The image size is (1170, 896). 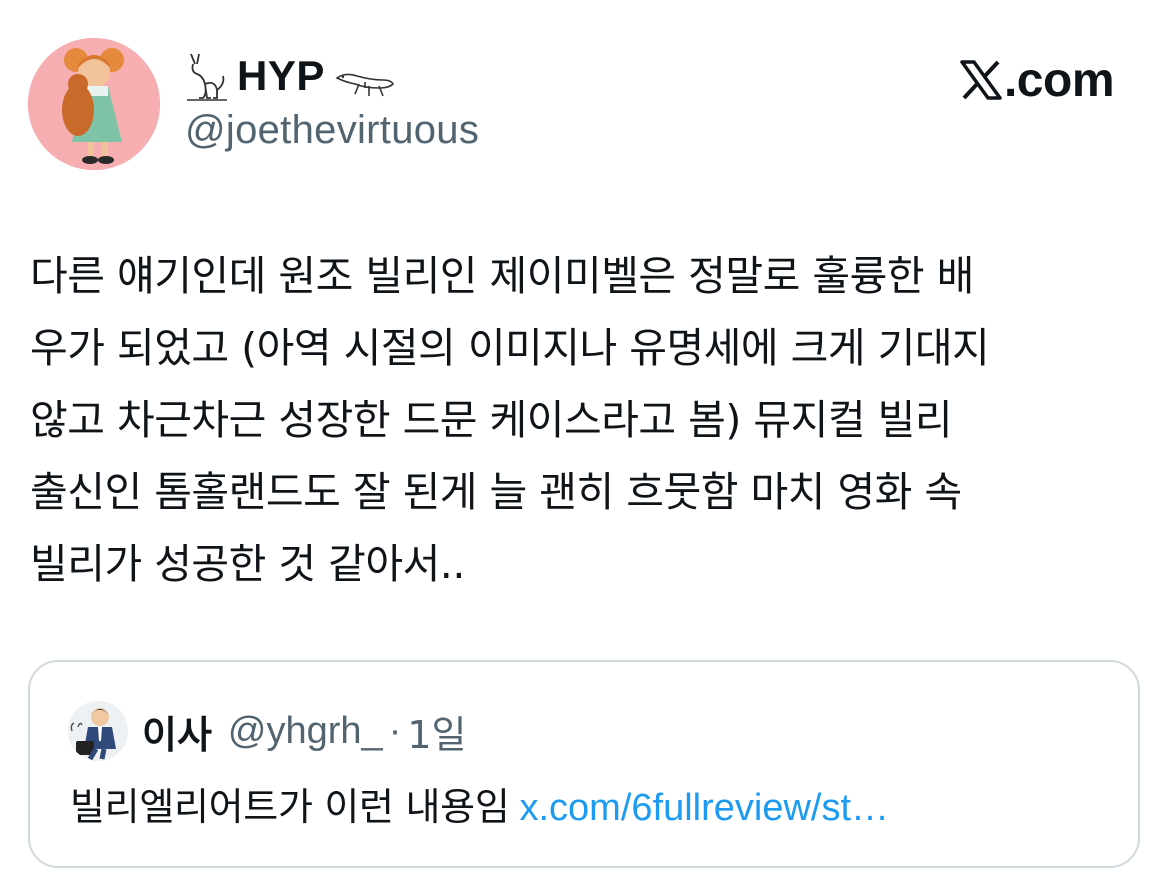 I want to click on name-row: HYP, so click(x=290, y=76).